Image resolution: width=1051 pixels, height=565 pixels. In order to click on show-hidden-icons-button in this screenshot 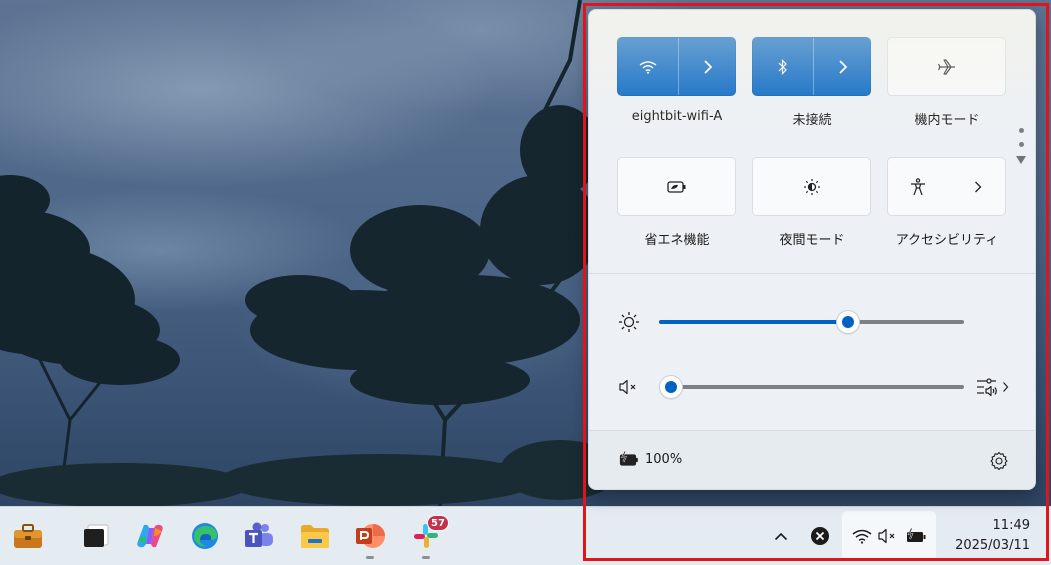, I will do `click(781, 536)`.